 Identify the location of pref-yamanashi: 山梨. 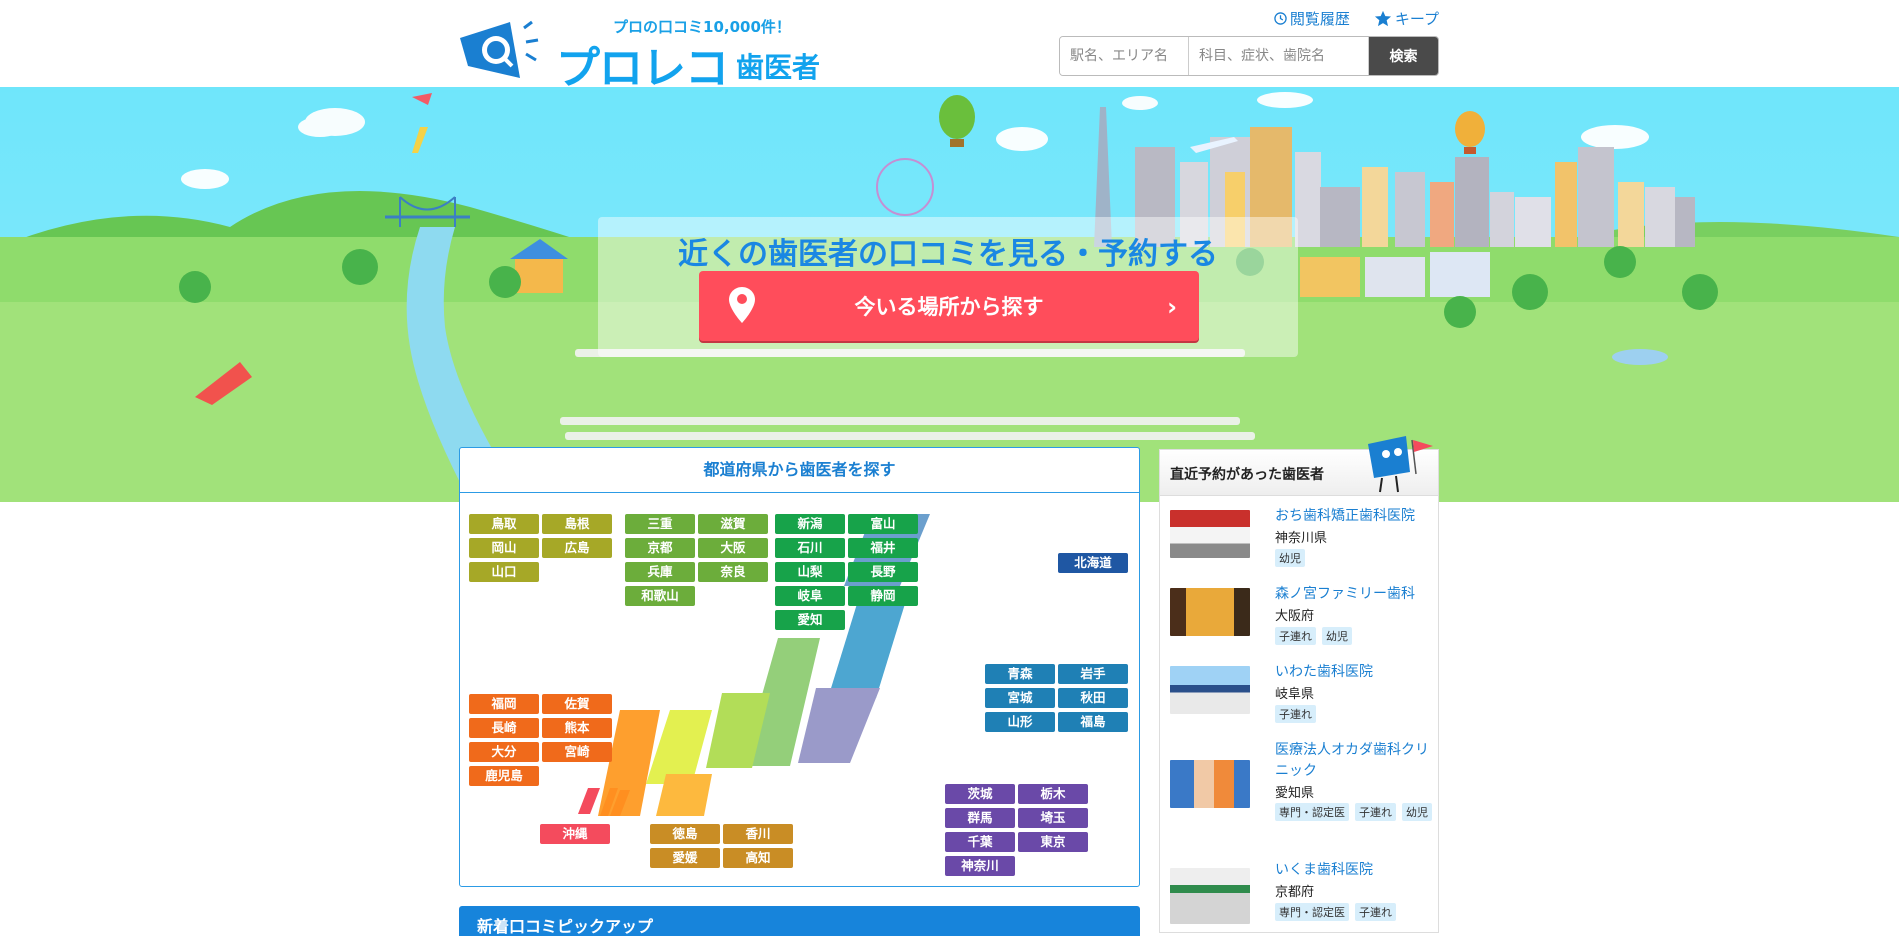
(810, 572).